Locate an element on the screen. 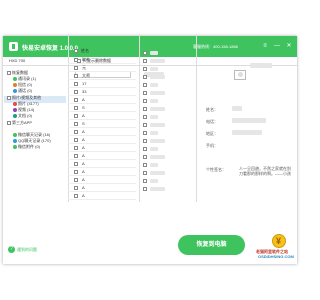 Image resolution: width=320 pixels, height=300 pixels. tree-item-recover-data: 恢复数据 is located at coordinates (17, 72).